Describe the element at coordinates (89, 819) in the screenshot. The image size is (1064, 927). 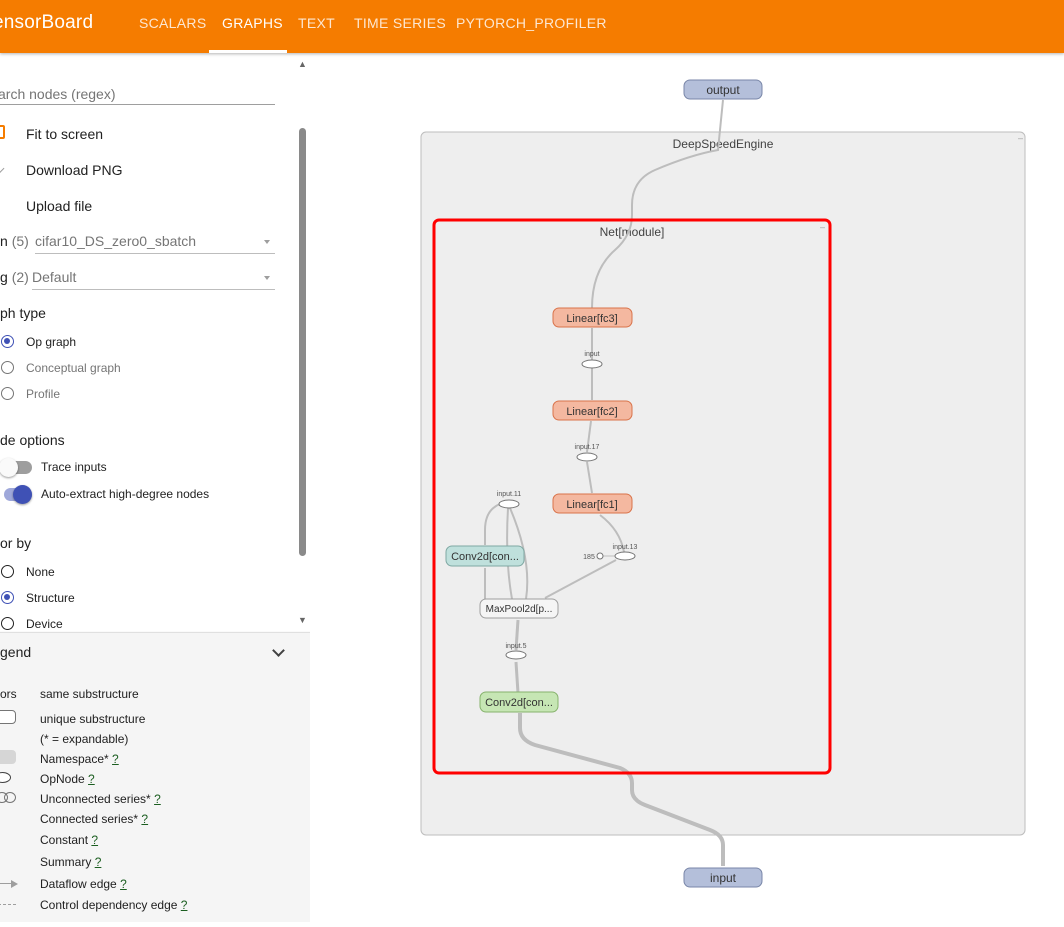
I see `legend-connected-label: Connected series*` at that location.